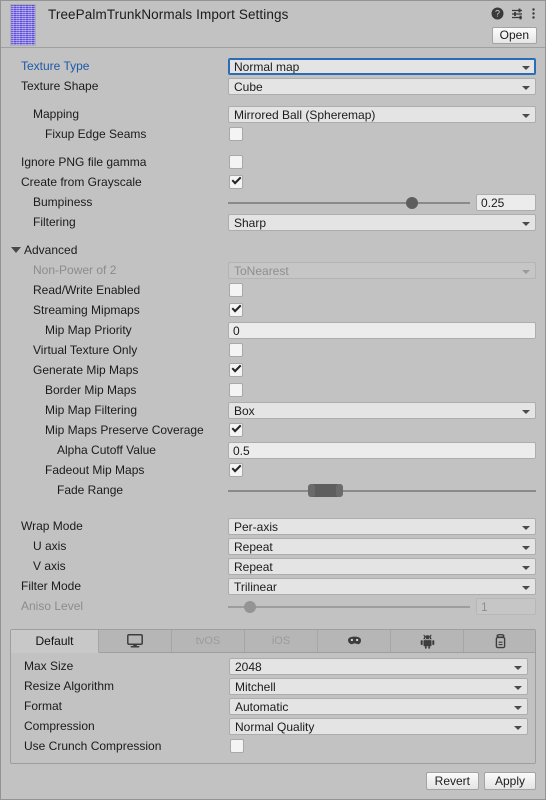 Image resolution: width=546 pixels, height=800 pixels. Describe the element at coordinates (354, 641) in the screenshot. I see `tab-visionos` at that location.